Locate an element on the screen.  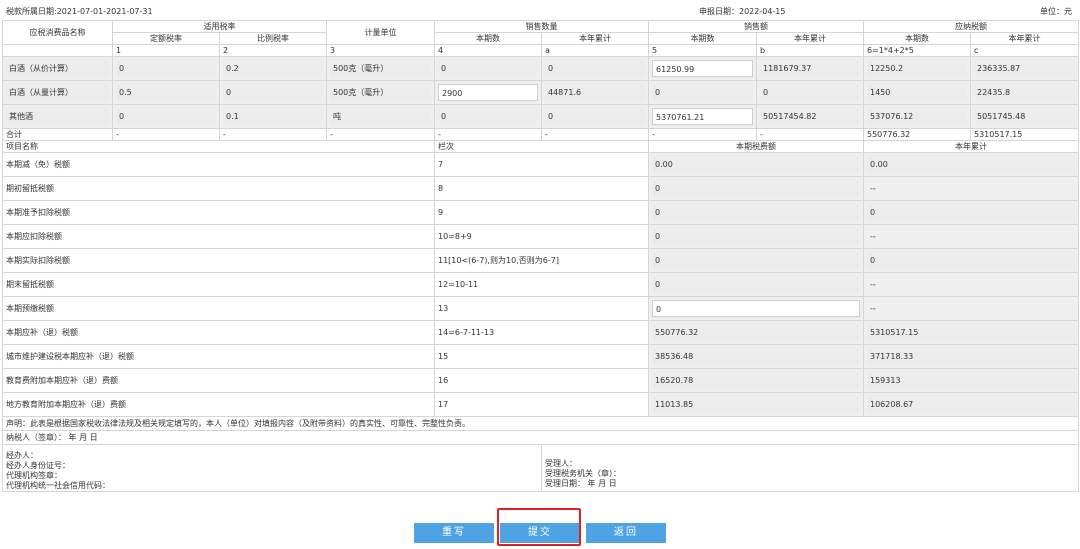
prepaid-tax-input: 0 is located at coordinates (756, 308).